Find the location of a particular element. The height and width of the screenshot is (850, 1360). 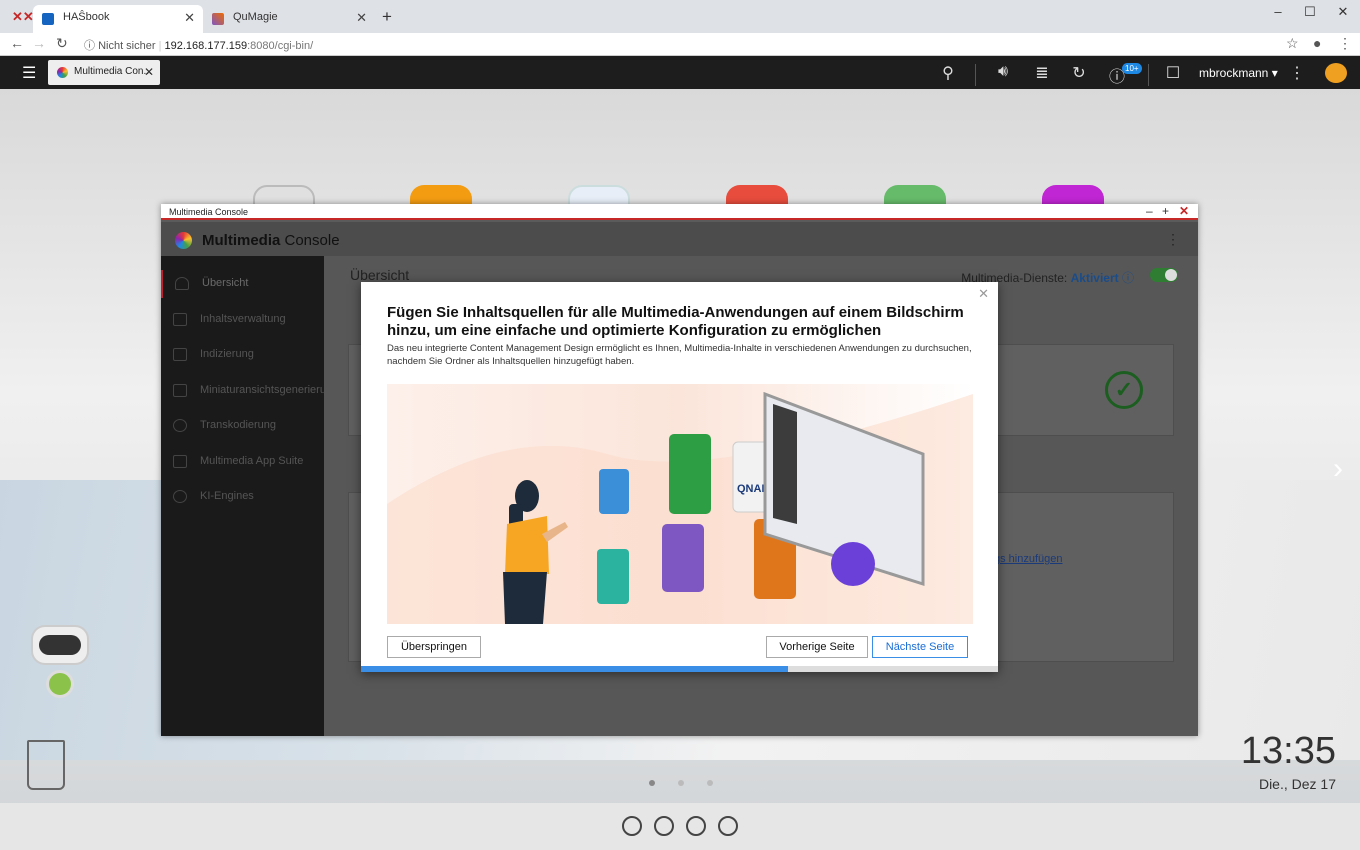

profile-icon: ● is located at coordinates (1317, 43).